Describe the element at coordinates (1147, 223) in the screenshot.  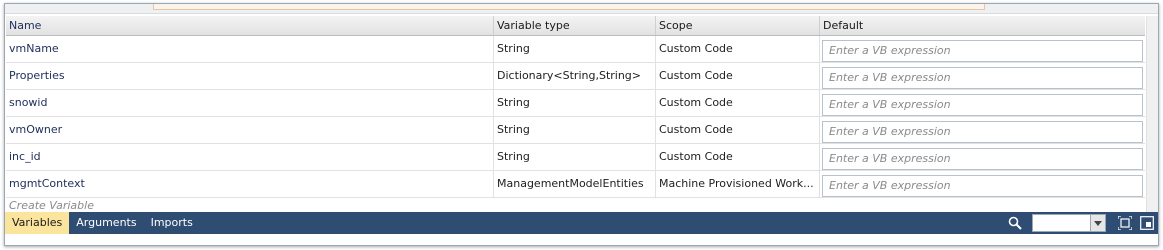
I see `overview-icon` at that location.